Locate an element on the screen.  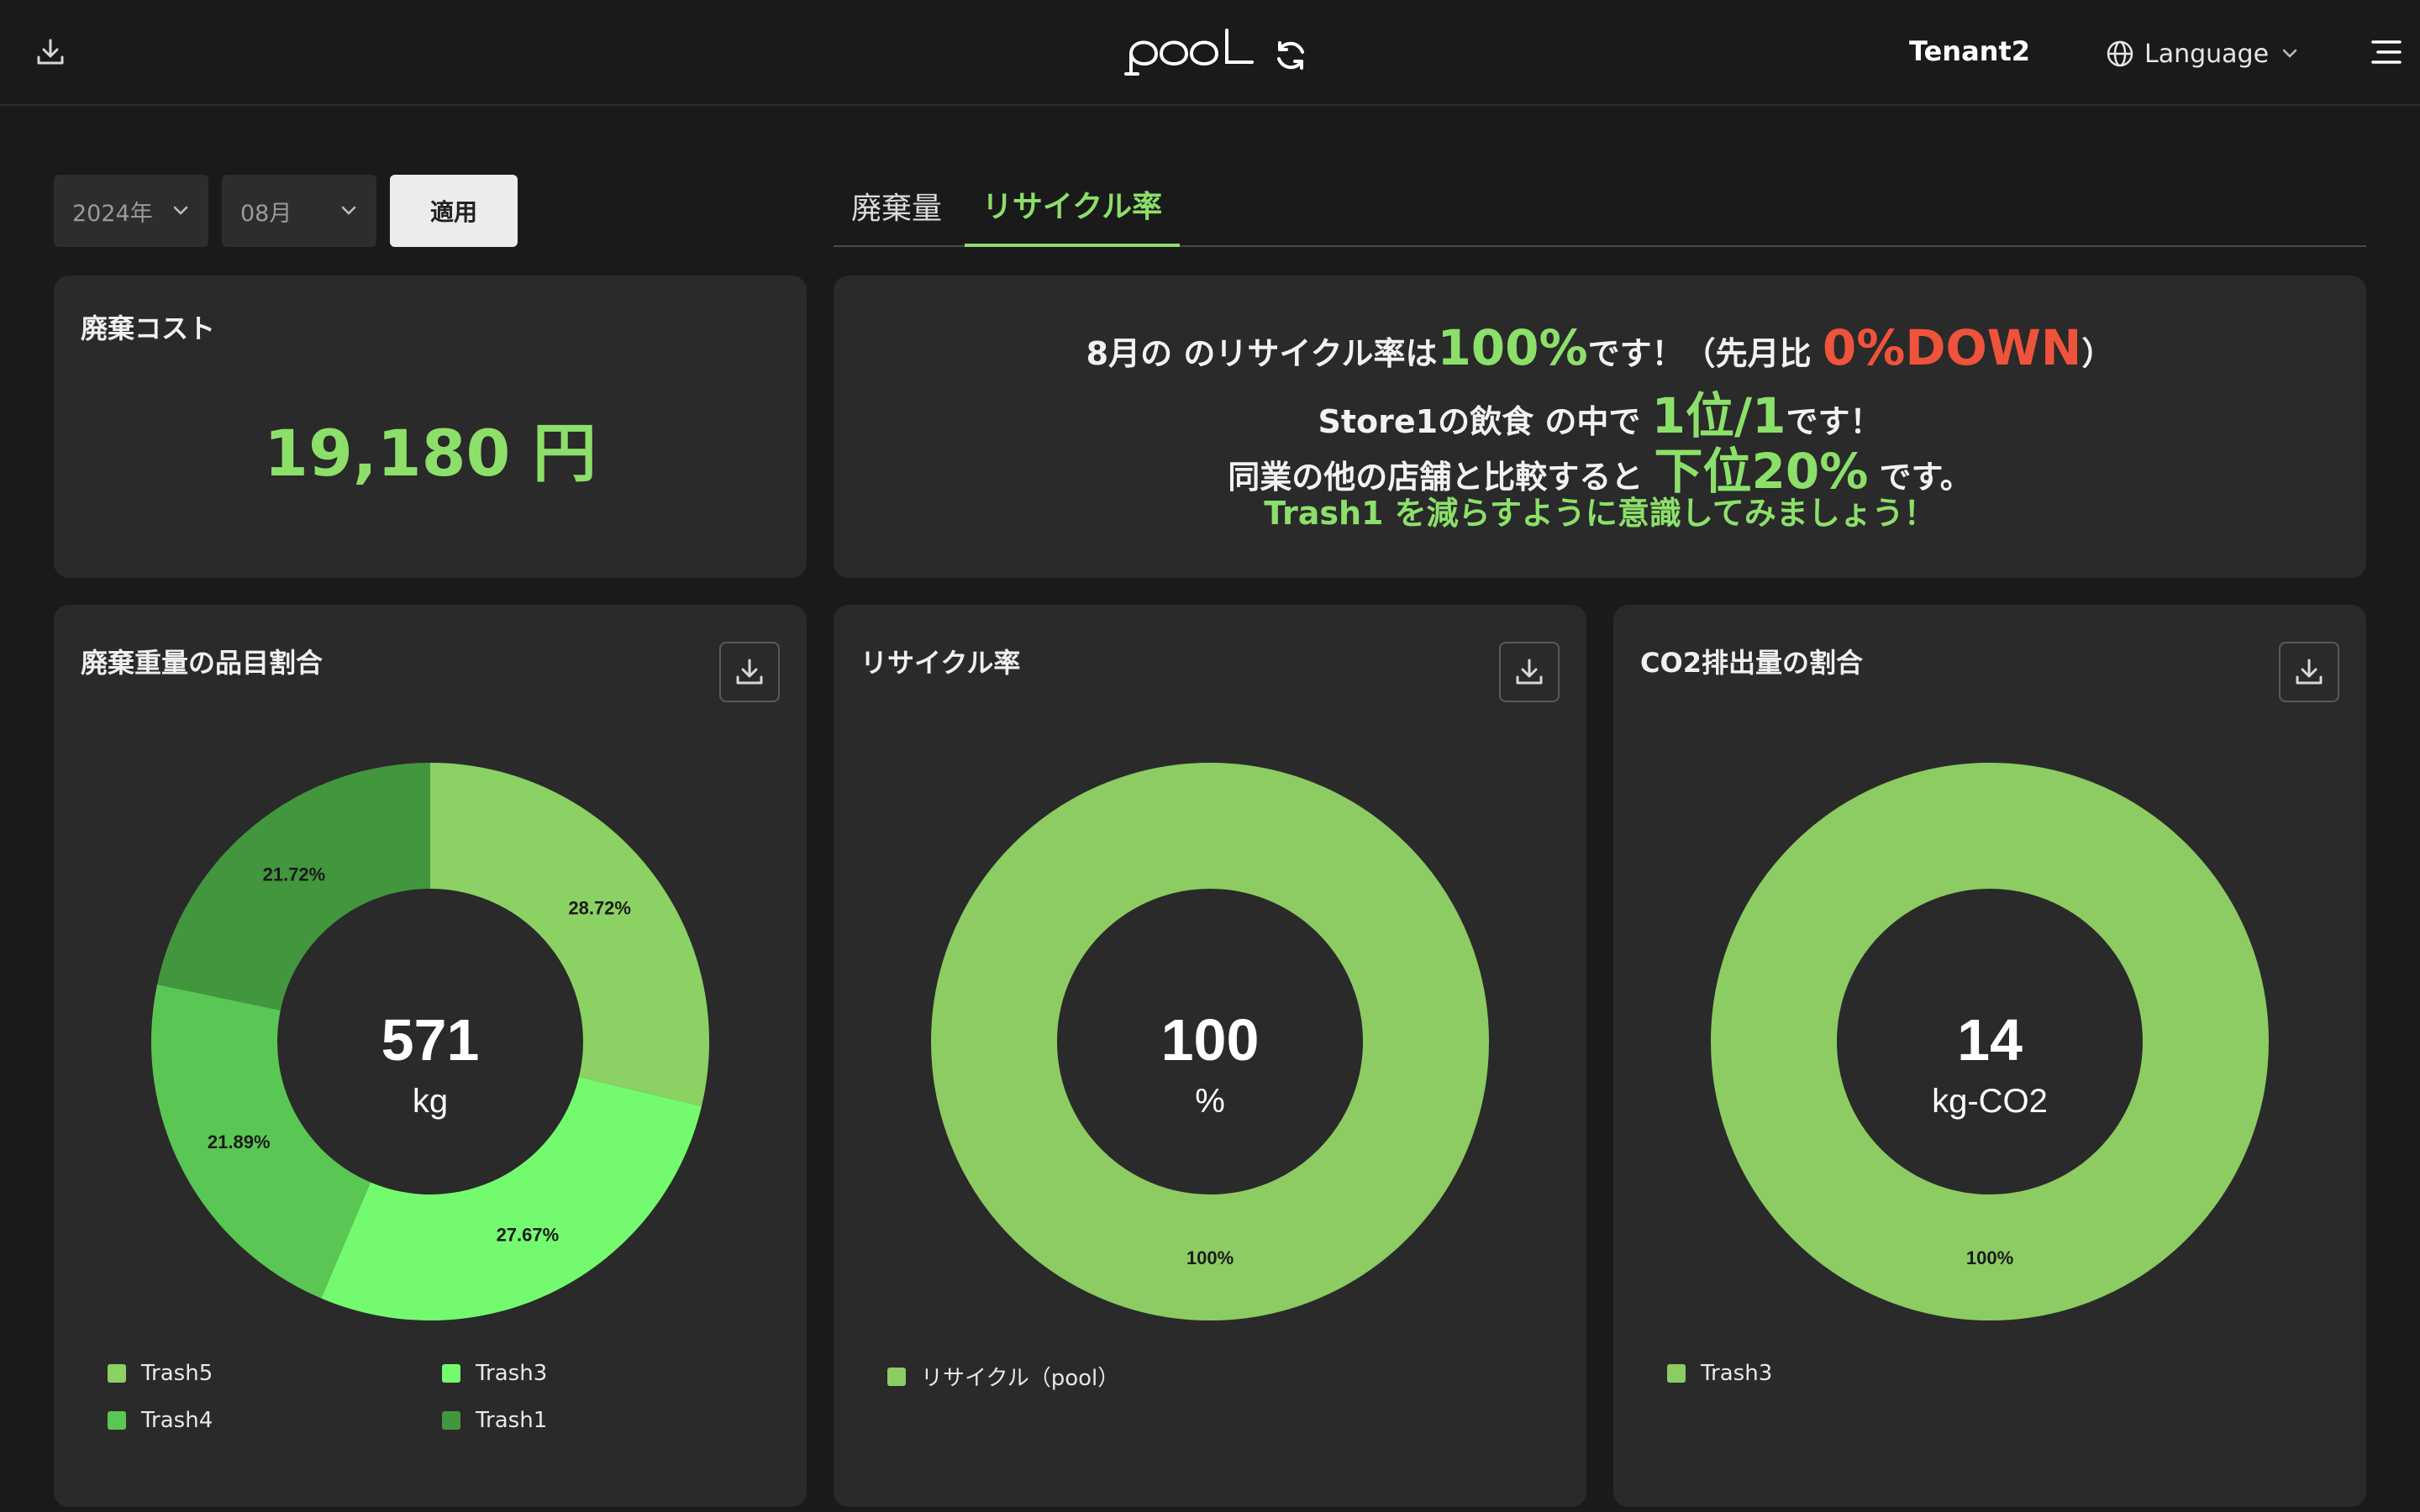
message-text: です！（先月比 is located at coordinates (1705, 353).